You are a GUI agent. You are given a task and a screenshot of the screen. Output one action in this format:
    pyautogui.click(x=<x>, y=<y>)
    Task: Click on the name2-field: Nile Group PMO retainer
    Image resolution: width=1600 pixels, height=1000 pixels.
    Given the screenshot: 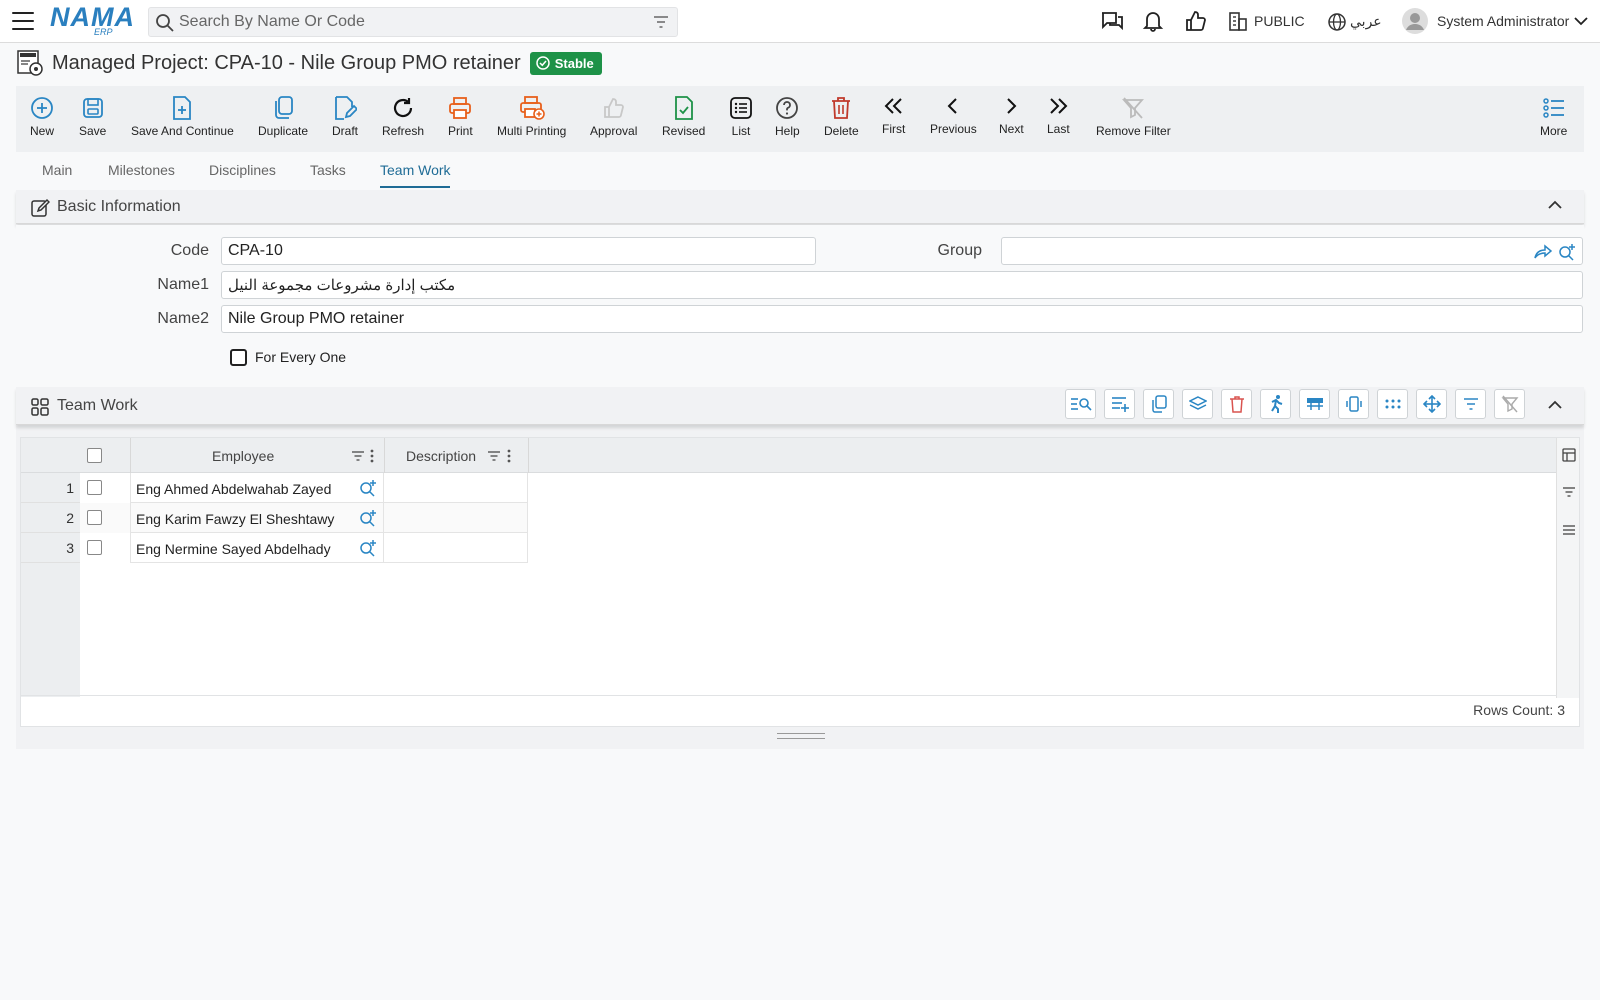 What is the action you would take?
    pyautogui.click(x=902, y=319)
    